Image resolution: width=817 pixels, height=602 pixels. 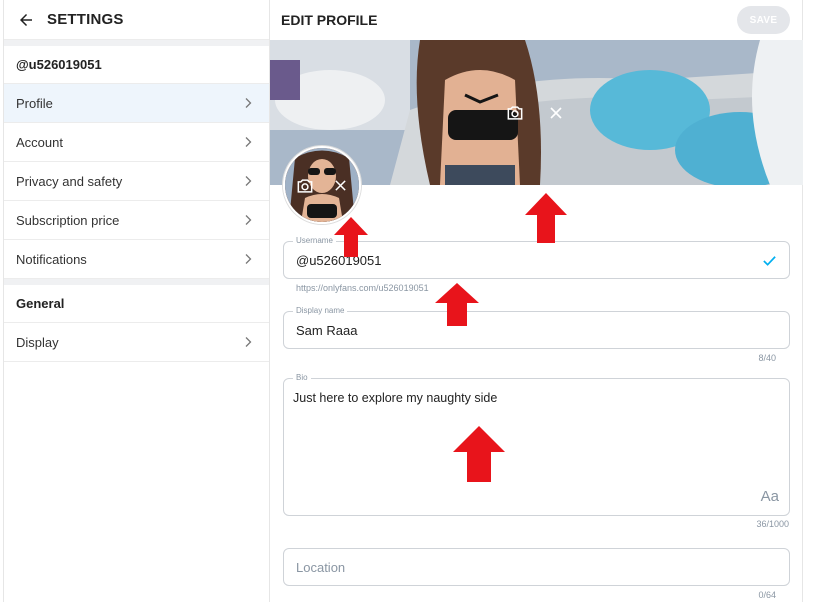 What do you see at coordinates (136, 103) in the screenshot?
I see `sidebar-item-profile: Profile` at bounding box center [136, 103].